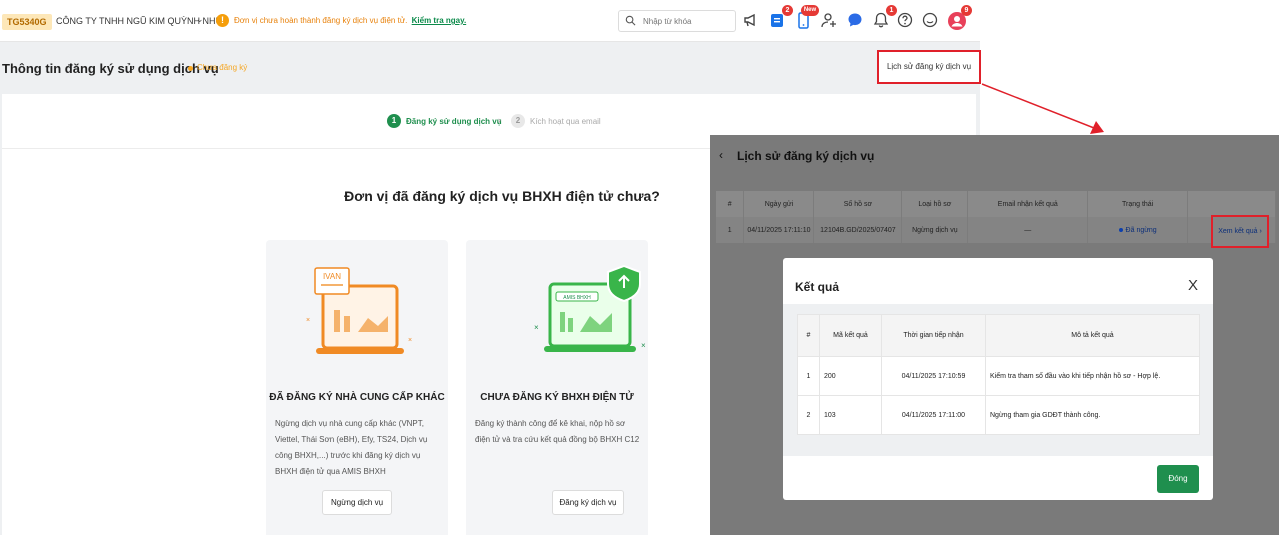 This screenshot has height=535, width=1279. I want to click on avatar-badge: 9, so click(966, 10).